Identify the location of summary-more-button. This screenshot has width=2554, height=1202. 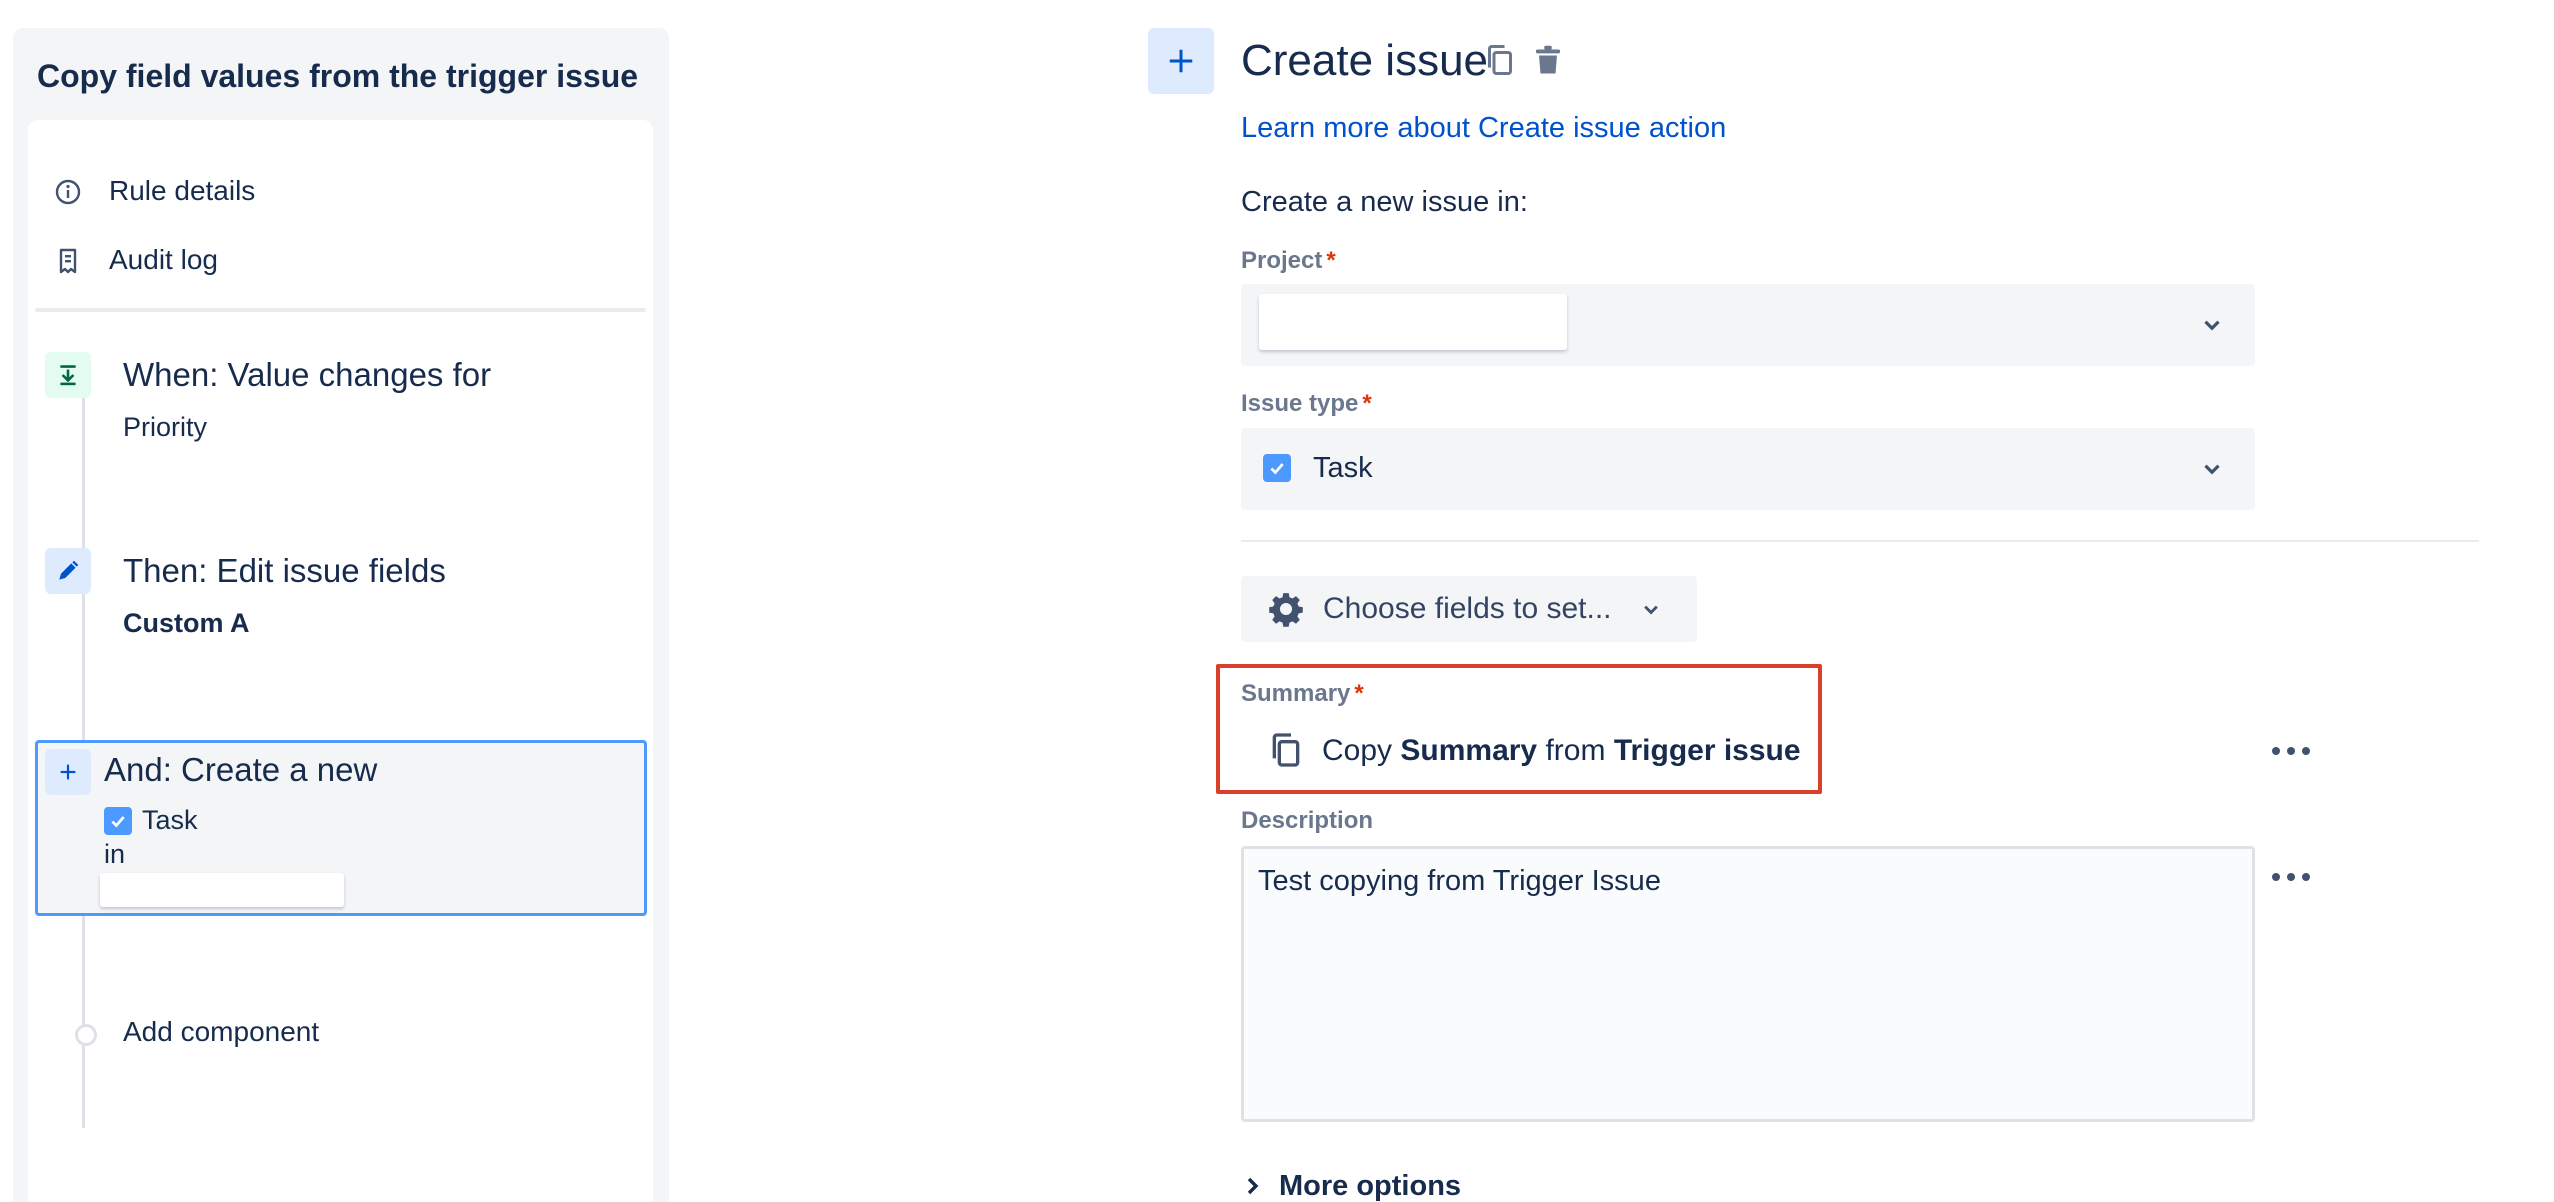
(2291, 751).